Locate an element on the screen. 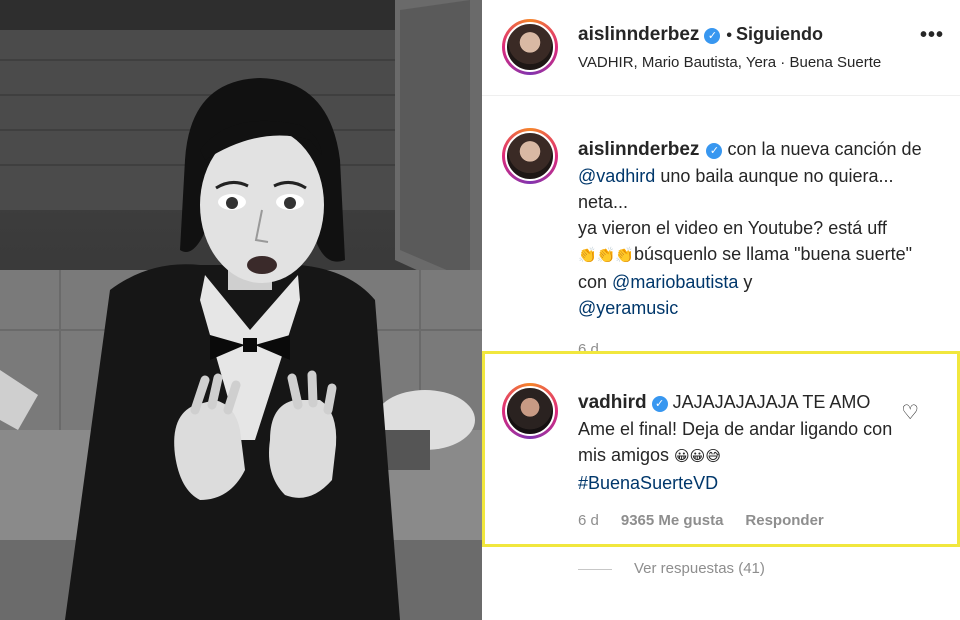  mention-vadhird: @vadhird is located at coordinates (616, 176).